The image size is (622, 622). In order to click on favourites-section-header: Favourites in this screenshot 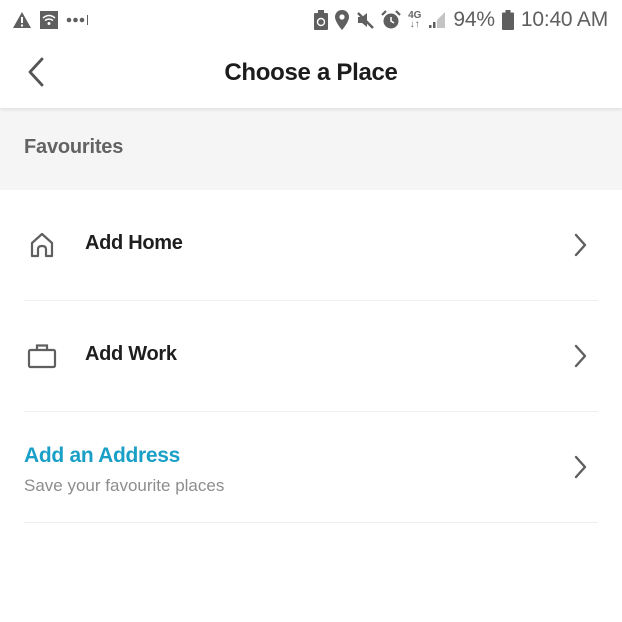, I will do `click(311, 149)`.